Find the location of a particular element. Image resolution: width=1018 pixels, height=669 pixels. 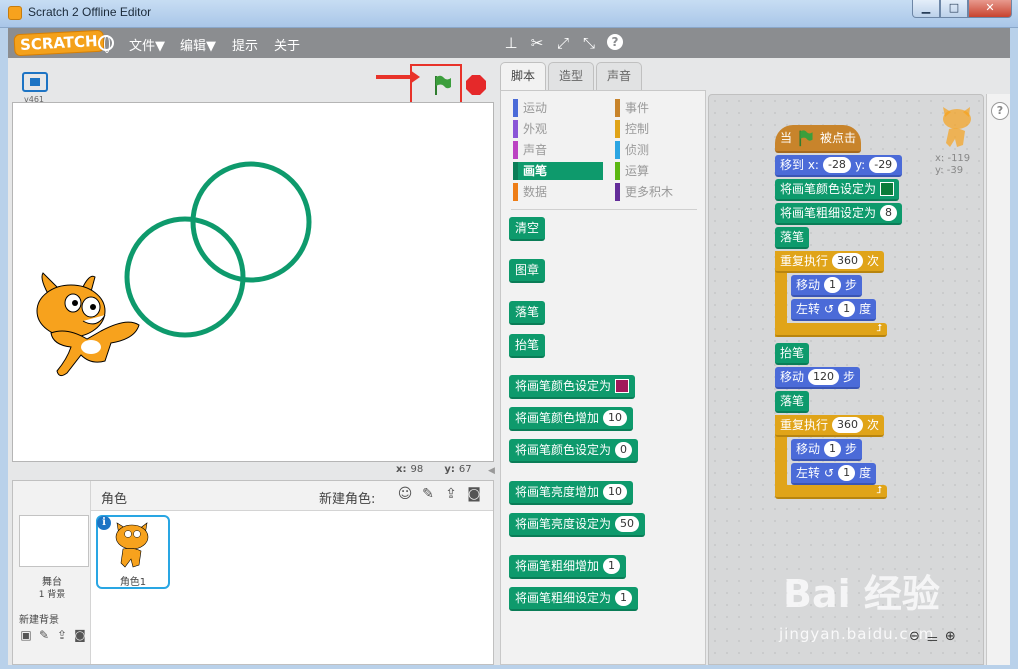

when-flag-clicked-block: 当 被点击 is located at coordinates (818, 139).